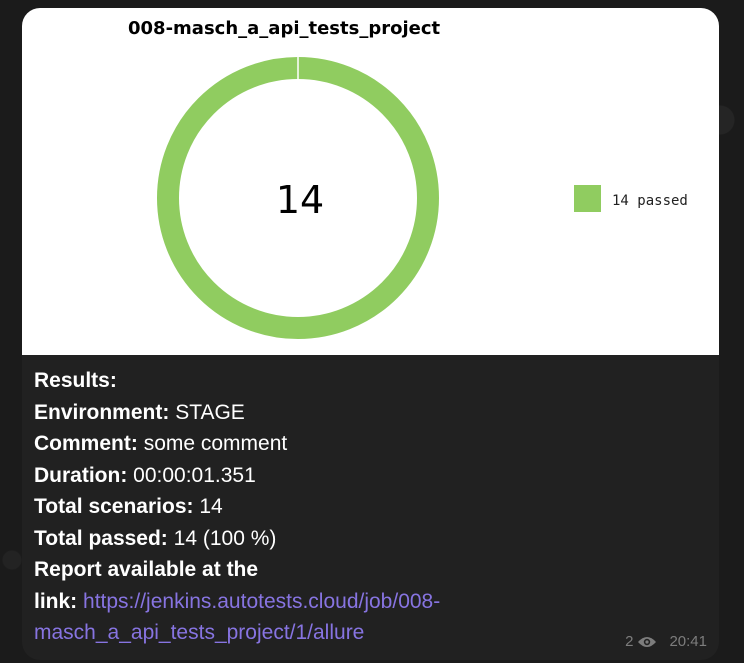 Image resolution: width=744 pixels, height=663 pixels. I want to click on report-link: https://jenkins.autotests.cloud/job/008-, so click(261, 601).